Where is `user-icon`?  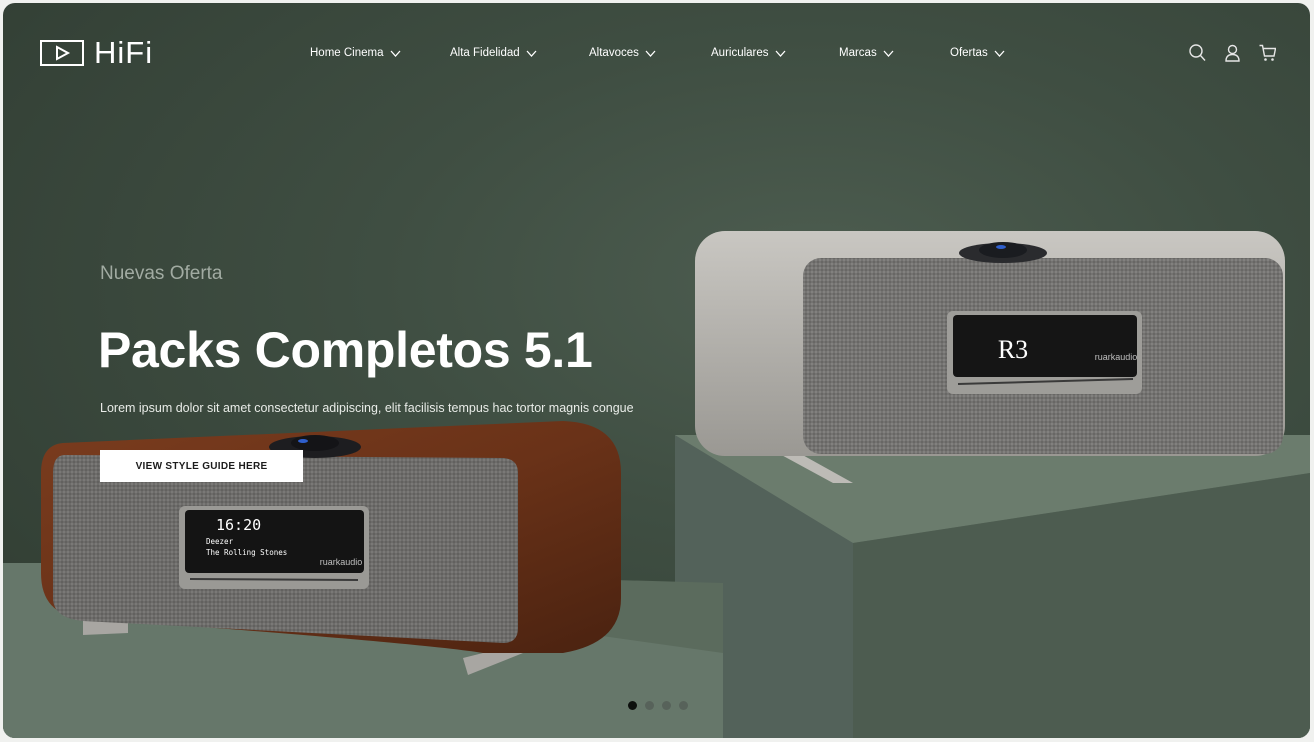 user-icon is located at coordinates (1232, 53).